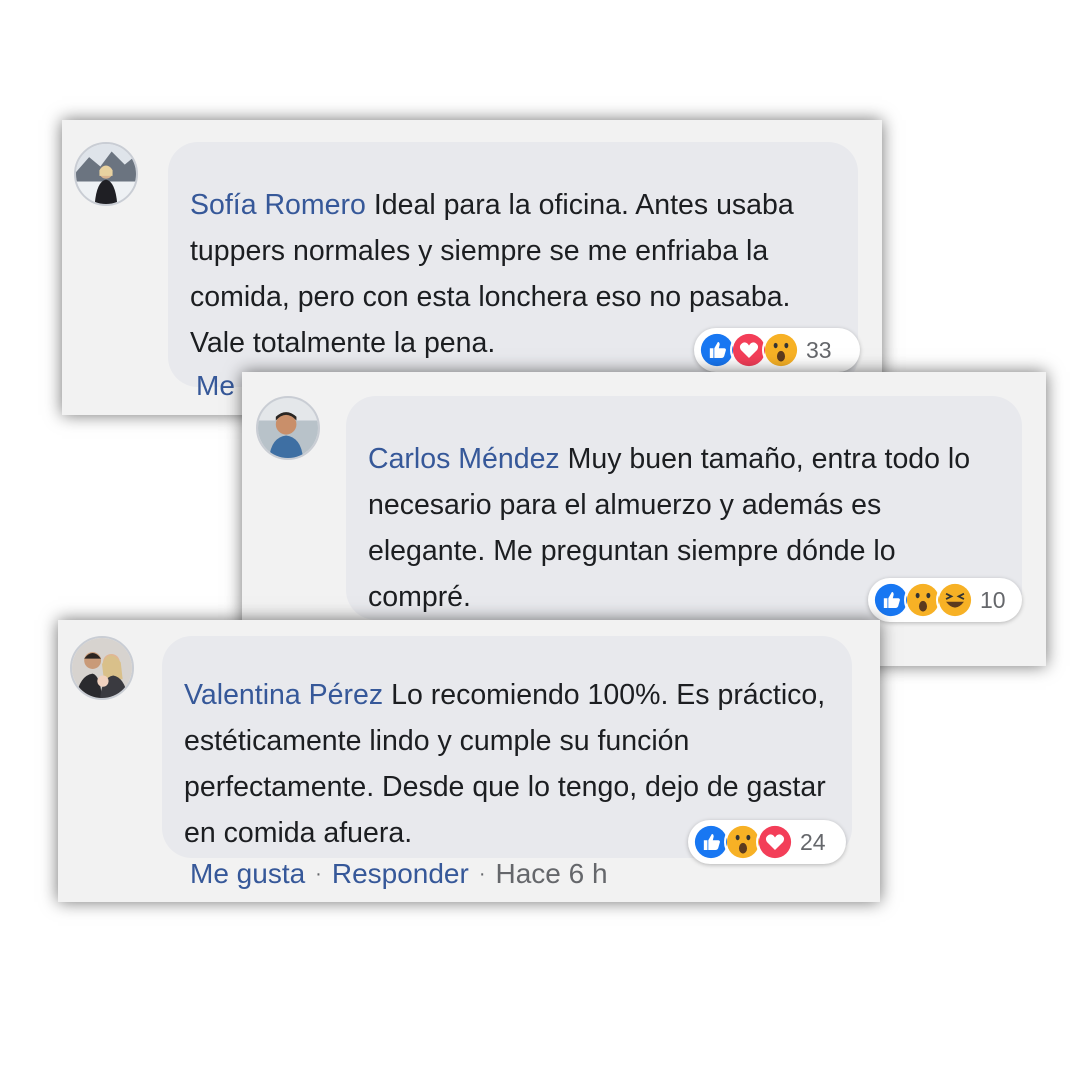 This screenshot has width=1080, height=1080. Describe the element at coordinates (278, 205) in the screenshot. I see `comment-author: Sofía Romero` at that location.